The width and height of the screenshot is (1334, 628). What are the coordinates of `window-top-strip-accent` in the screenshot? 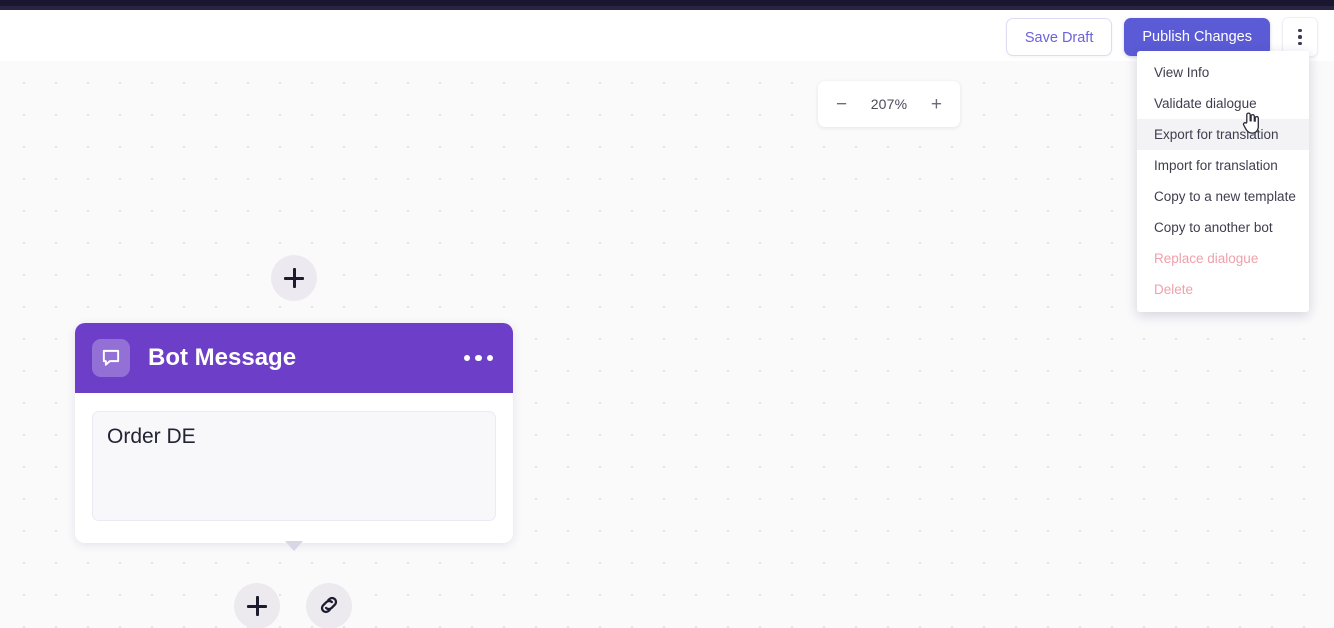 It's located at (667, 8).